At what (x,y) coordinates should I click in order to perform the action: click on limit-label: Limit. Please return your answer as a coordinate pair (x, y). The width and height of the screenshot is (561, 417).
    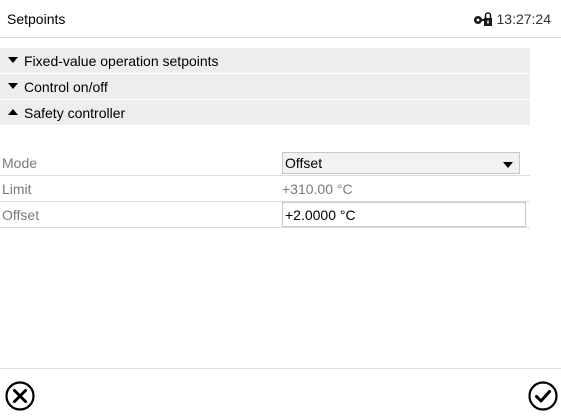
    Looking at the image, I should click on (141, 189).